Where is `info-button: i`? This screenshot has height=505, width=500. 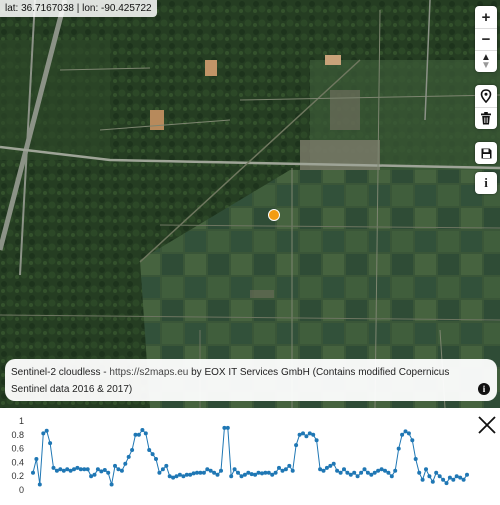
info-button: i is located at coordinates (486, 183).